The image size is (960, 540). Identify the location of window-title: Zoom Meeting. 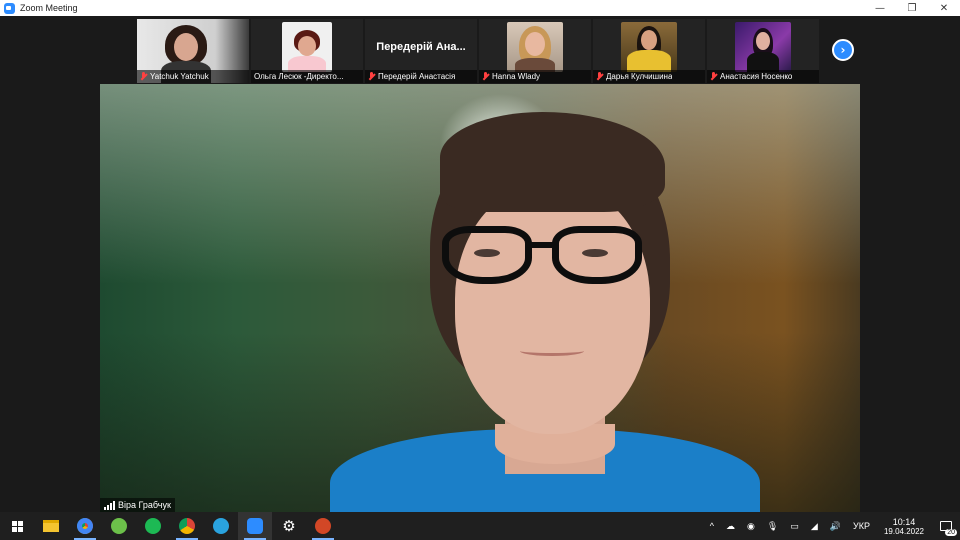
(49, 8).